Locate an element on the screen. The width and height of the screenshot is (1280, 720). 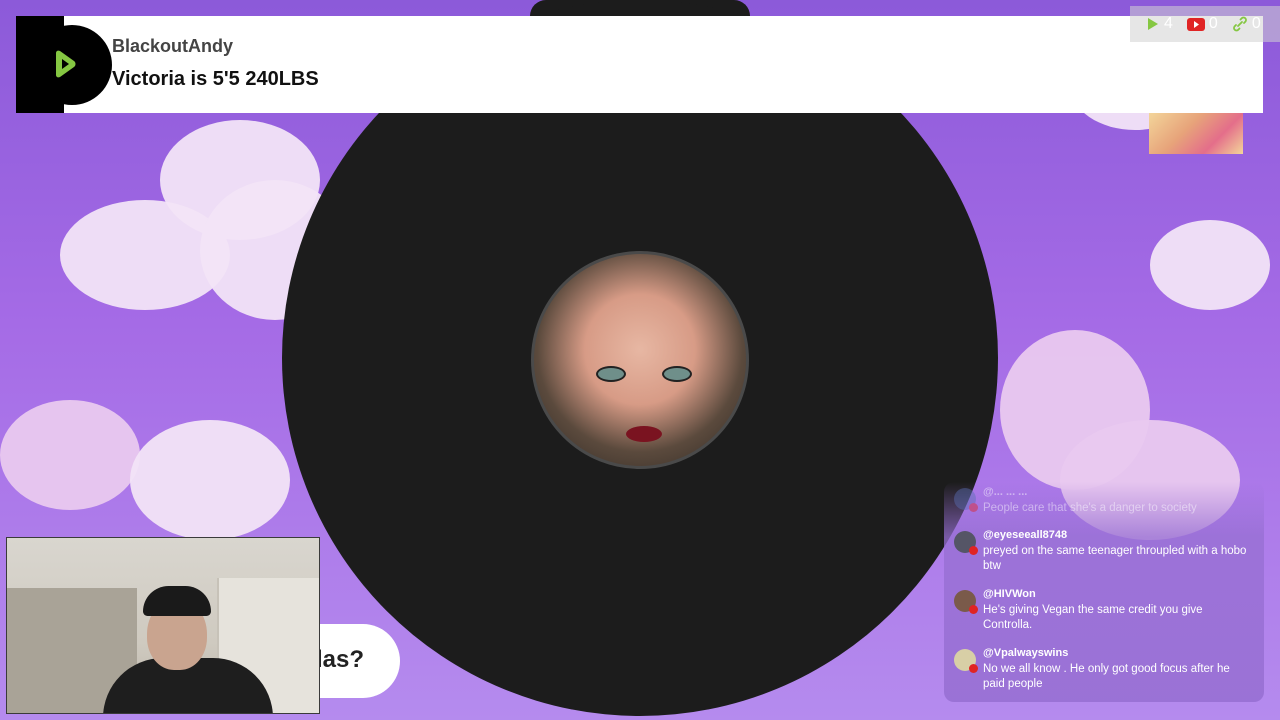
chat-username: @eyeseeall8748 is located at coordinates (1025, 535).